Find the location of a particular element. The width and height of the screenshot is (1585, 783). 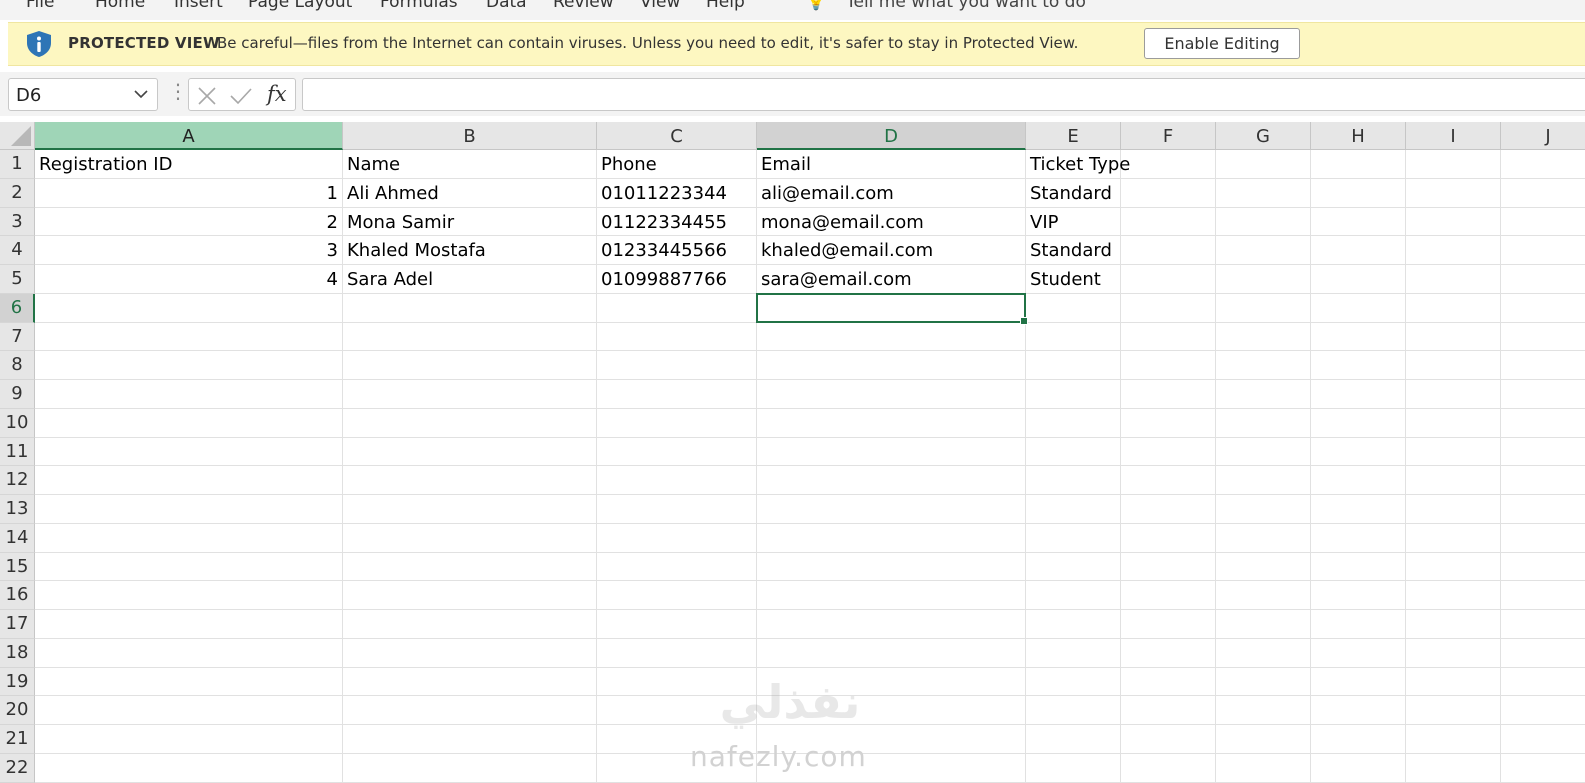

cell-e14 is located at coordinates (1073, 538).